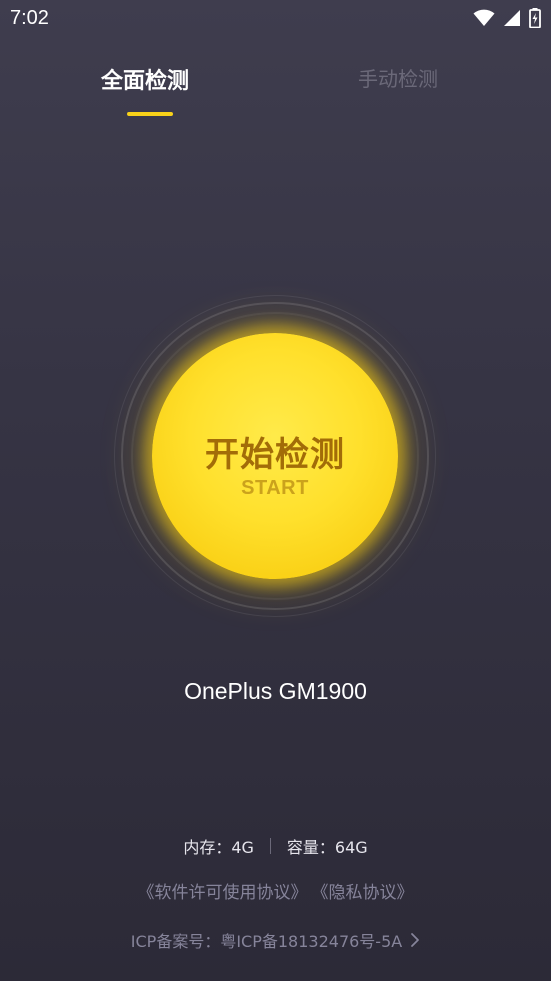 The height and width of the screenshot is (981, 551). What do you see at coordinates (150, 114) in the screenshot?
I see `tab-indicator` at bounding box center [150, 114].